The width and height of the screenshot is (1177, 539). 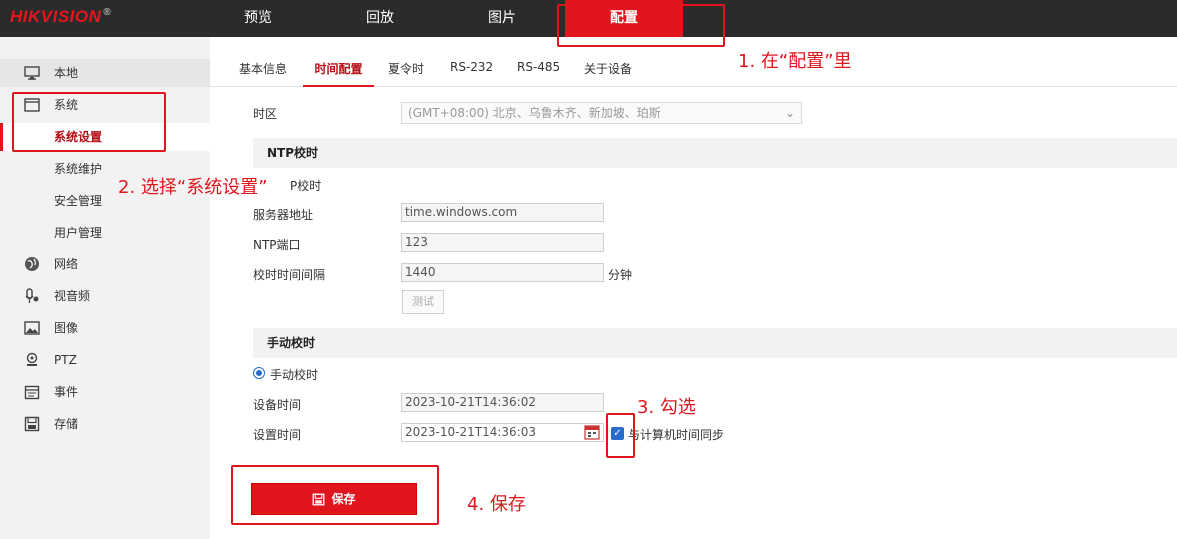 I want to click on sidebar-item-image: 图像, so click(x=105, y=328).